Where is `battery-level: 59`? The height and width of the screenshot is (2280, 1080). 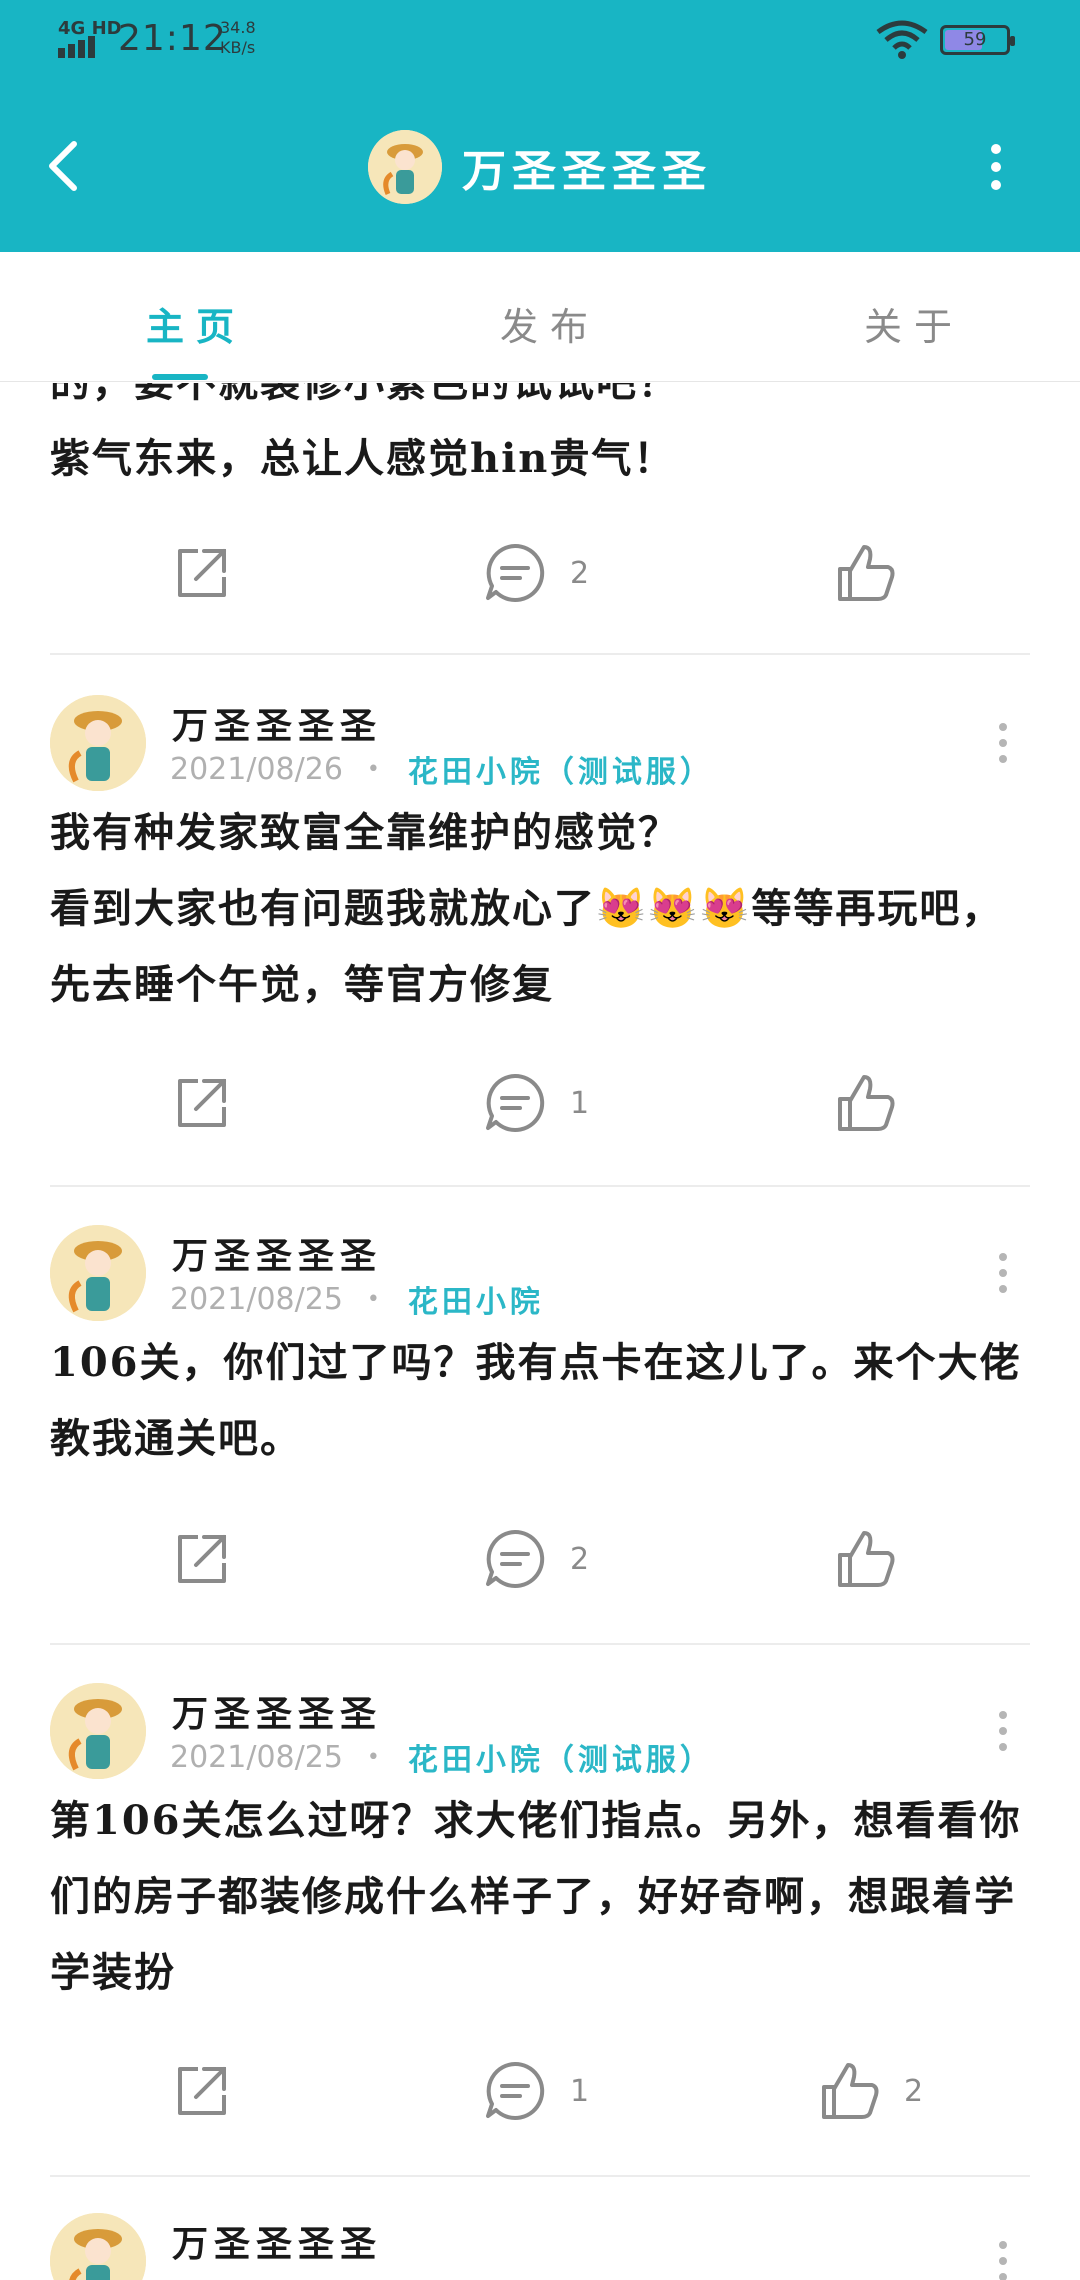 battery-level: 59 is located at coordinates (975, 39).